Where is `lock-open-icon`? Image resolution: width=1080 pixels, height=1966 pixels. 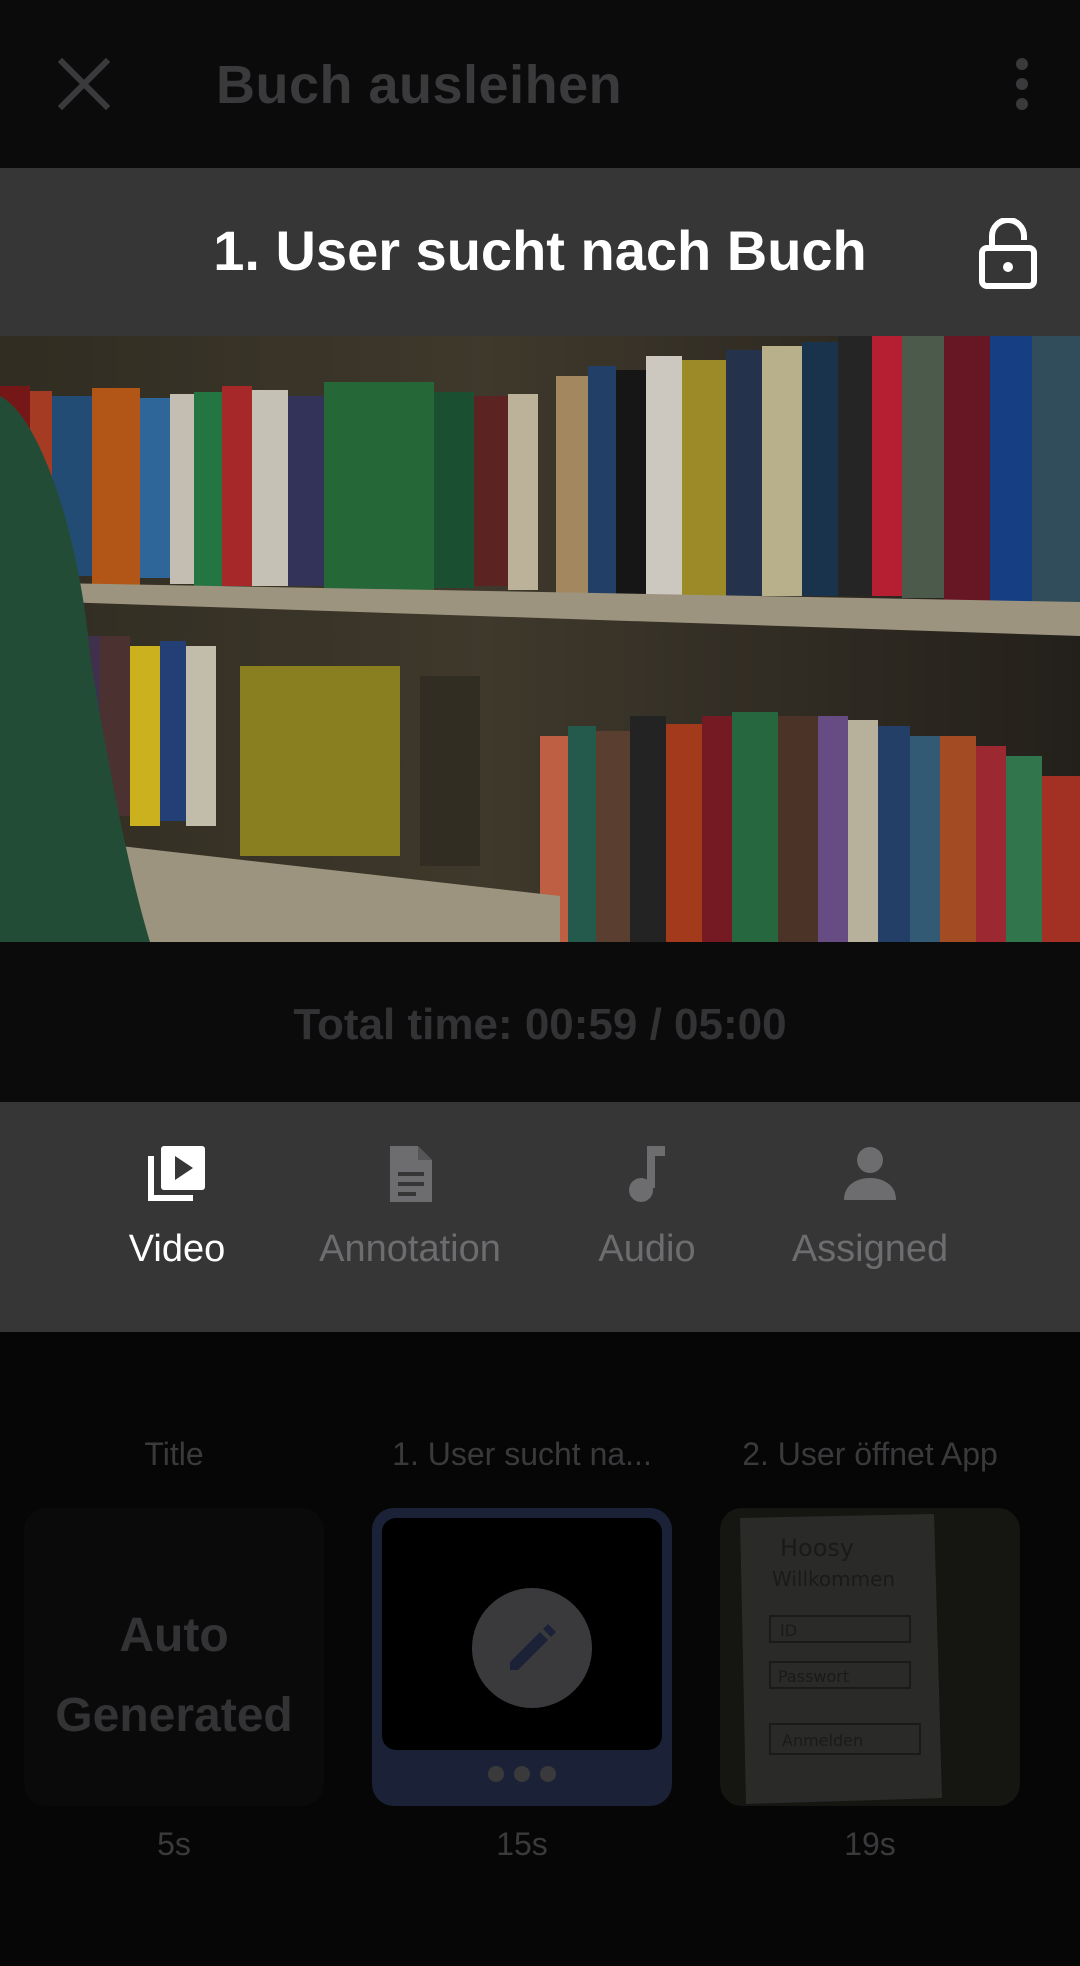
lock-open-icon is located at coordinates (1008, 253).